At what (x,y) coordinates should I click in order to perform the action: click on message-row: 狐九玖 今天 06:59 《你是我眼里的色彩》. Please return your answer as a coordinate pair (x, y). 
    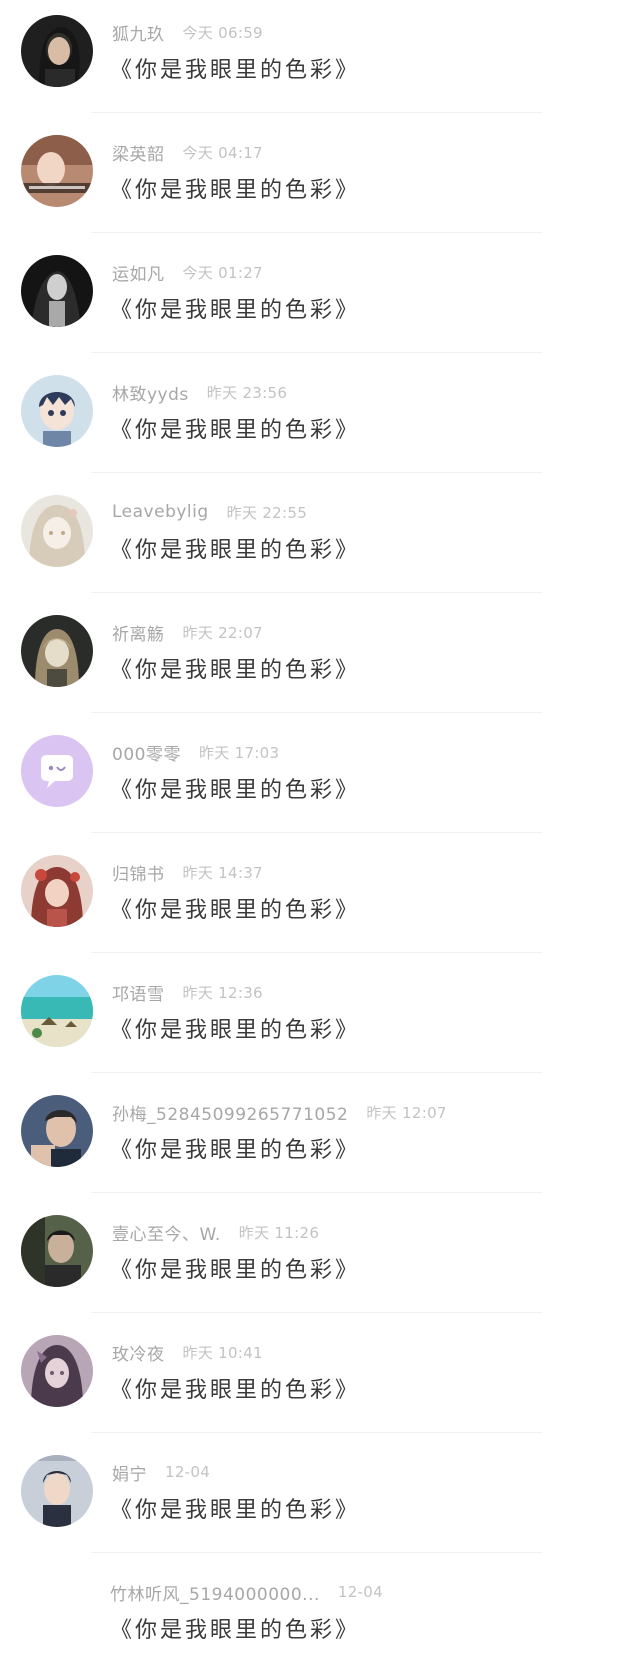
    Looking at the image, I should click on (320, 60).